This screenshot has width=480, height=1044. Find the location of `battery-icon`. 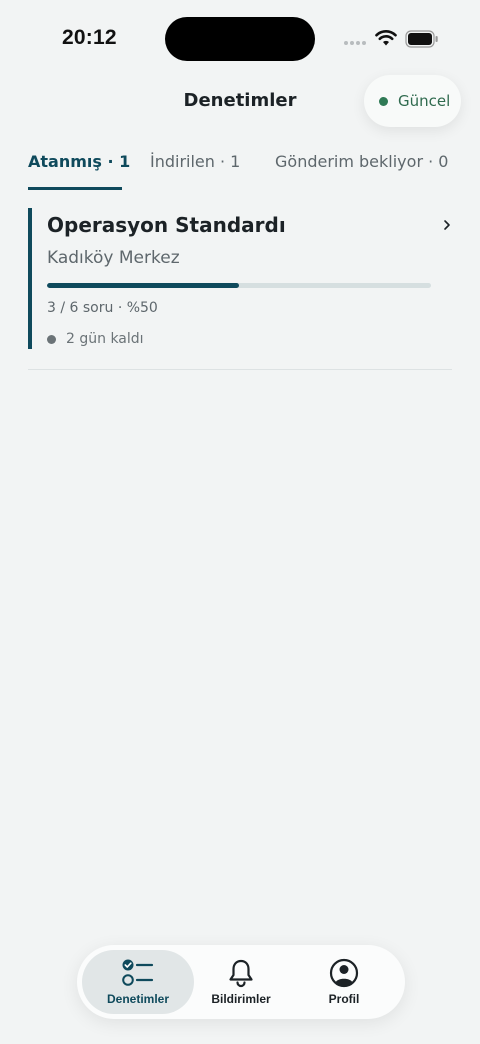

battery-icon is located at coordinates (421, 39).